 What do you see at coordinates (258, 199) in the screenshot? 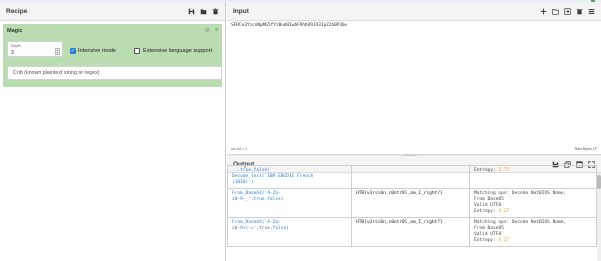
I see `recipe-line: z0-9-_',true,false)` at bounding box center [258, 199].